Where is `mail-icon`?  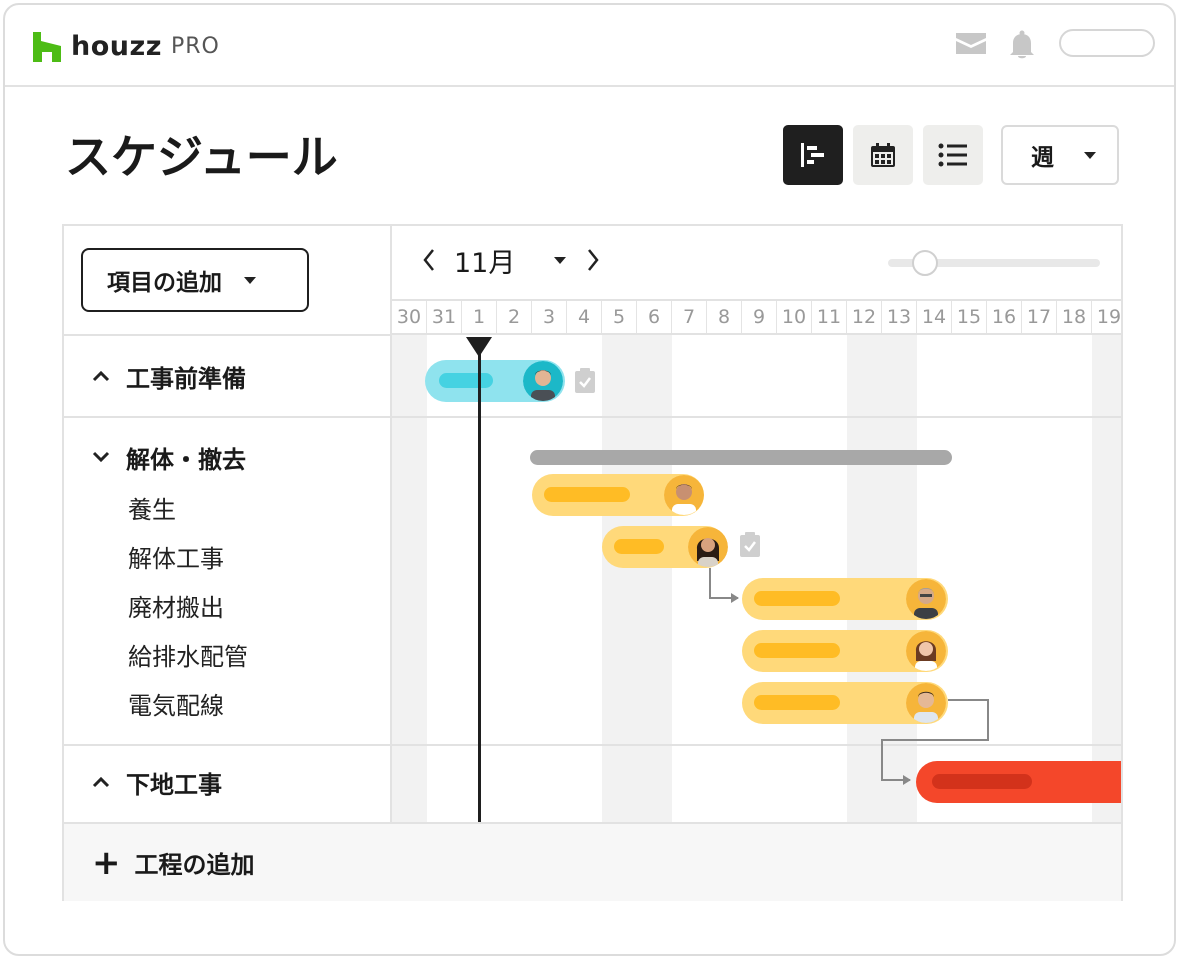 mail-icon is located at coordinates (971, 45).